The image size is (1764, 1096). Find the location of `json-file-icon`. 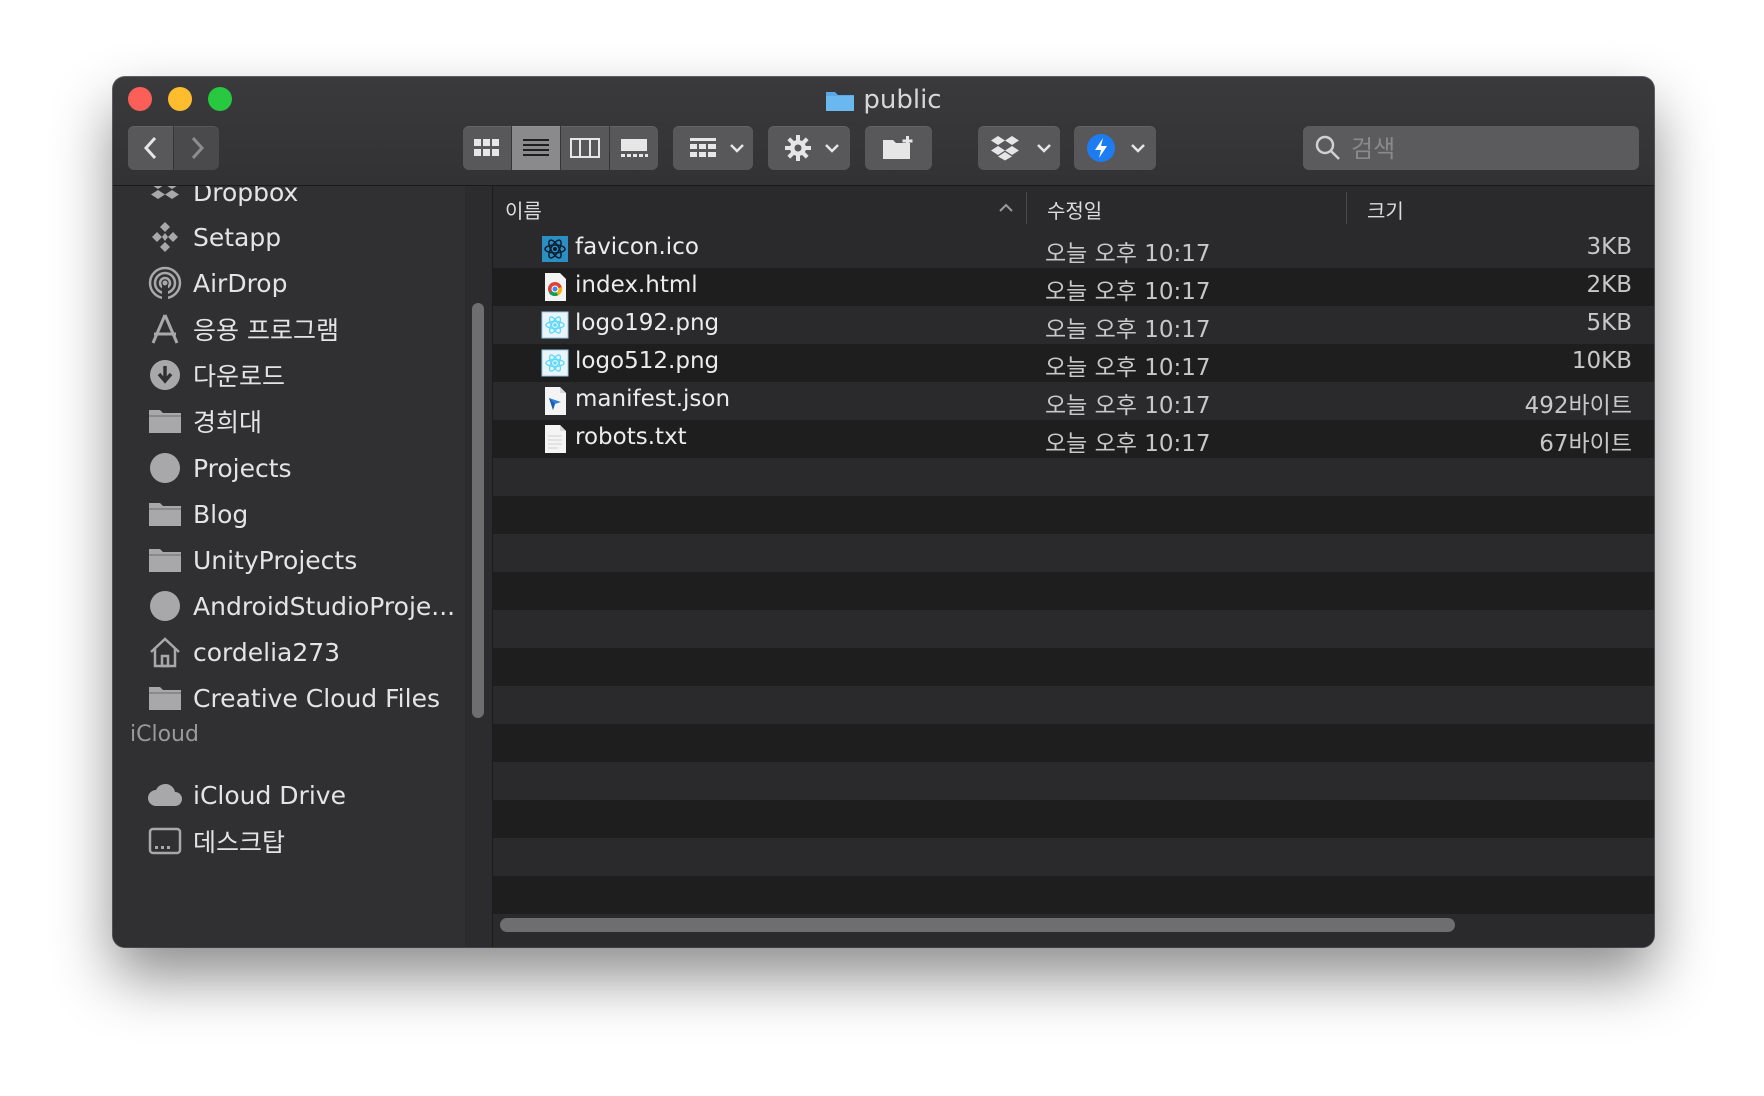

json-file-icon is located at coordinates (555, 401).